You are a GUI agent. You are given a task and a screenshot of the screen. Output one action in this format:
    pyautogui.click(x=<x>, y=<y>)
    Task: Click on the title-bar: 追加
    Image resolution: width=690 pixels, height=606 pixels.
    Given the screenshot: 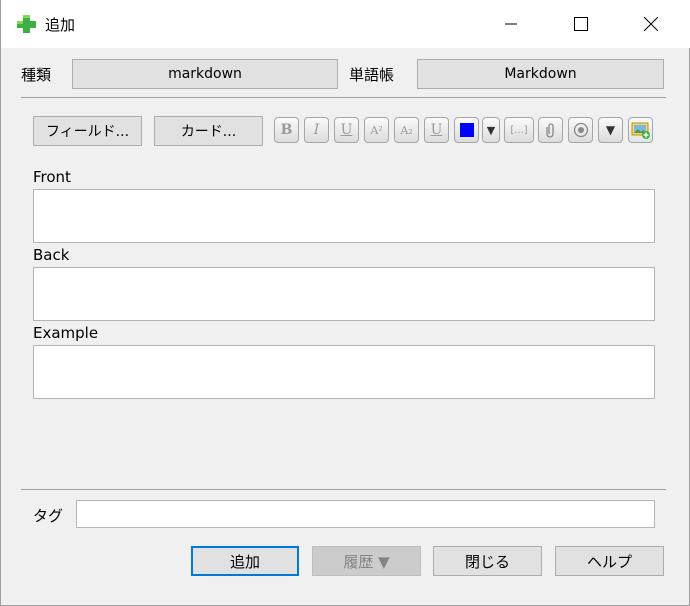 What is the action you would take?
    pyautogui.click(x=345, y=24)
    